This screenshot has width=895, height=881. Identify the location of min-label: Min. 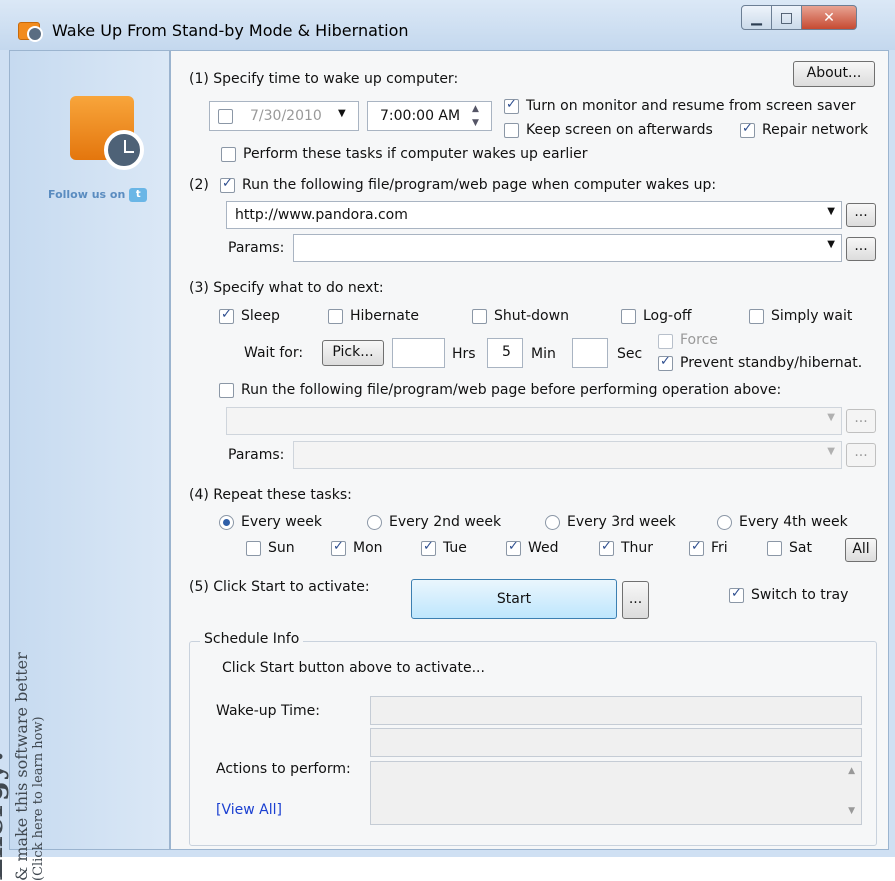
(543, 354).